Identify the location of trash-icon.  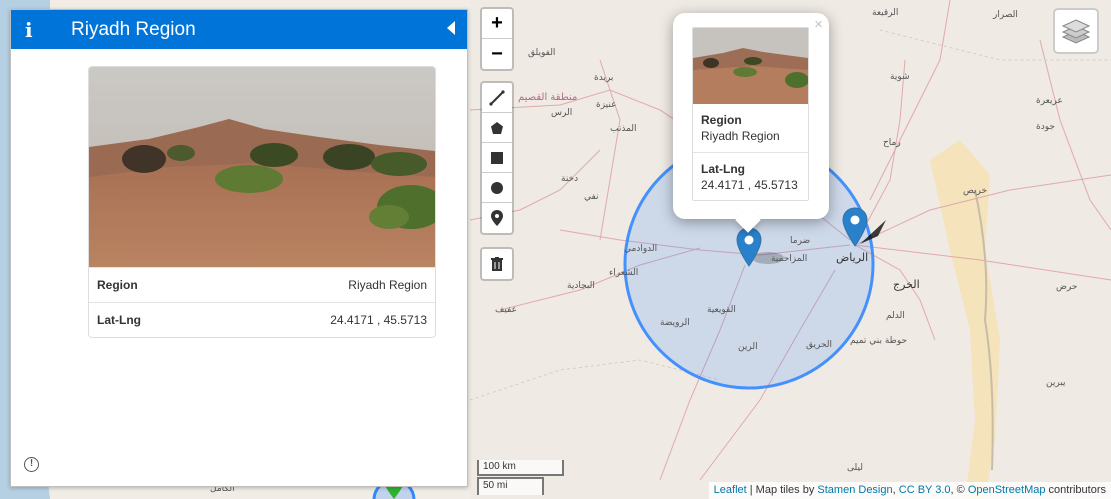
(497, 264).